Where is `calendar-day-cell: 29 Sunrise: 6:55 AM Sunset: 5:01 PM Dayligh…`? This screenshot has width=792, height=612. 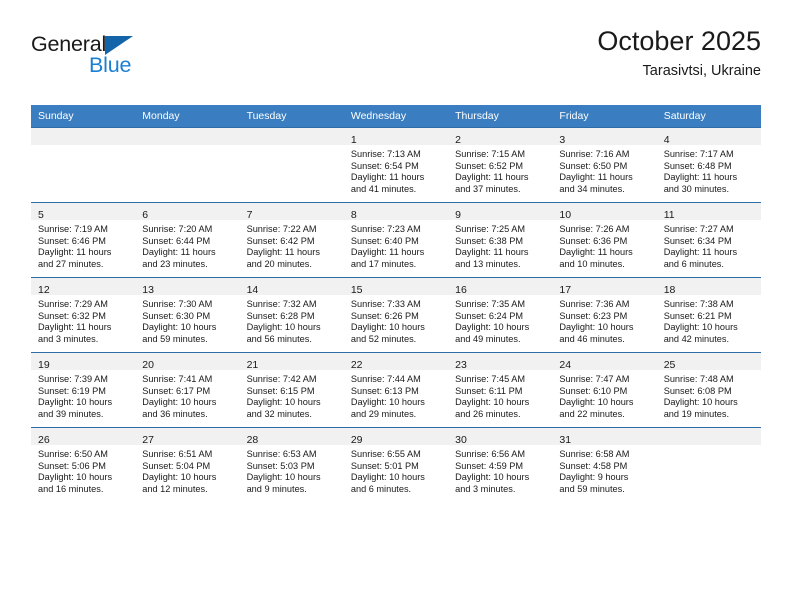
calendar-day-cell: 29 Sunrise: 6:55 AM Sunset: 5:01 PM Dayligh… is located at coordinates (396, 464).